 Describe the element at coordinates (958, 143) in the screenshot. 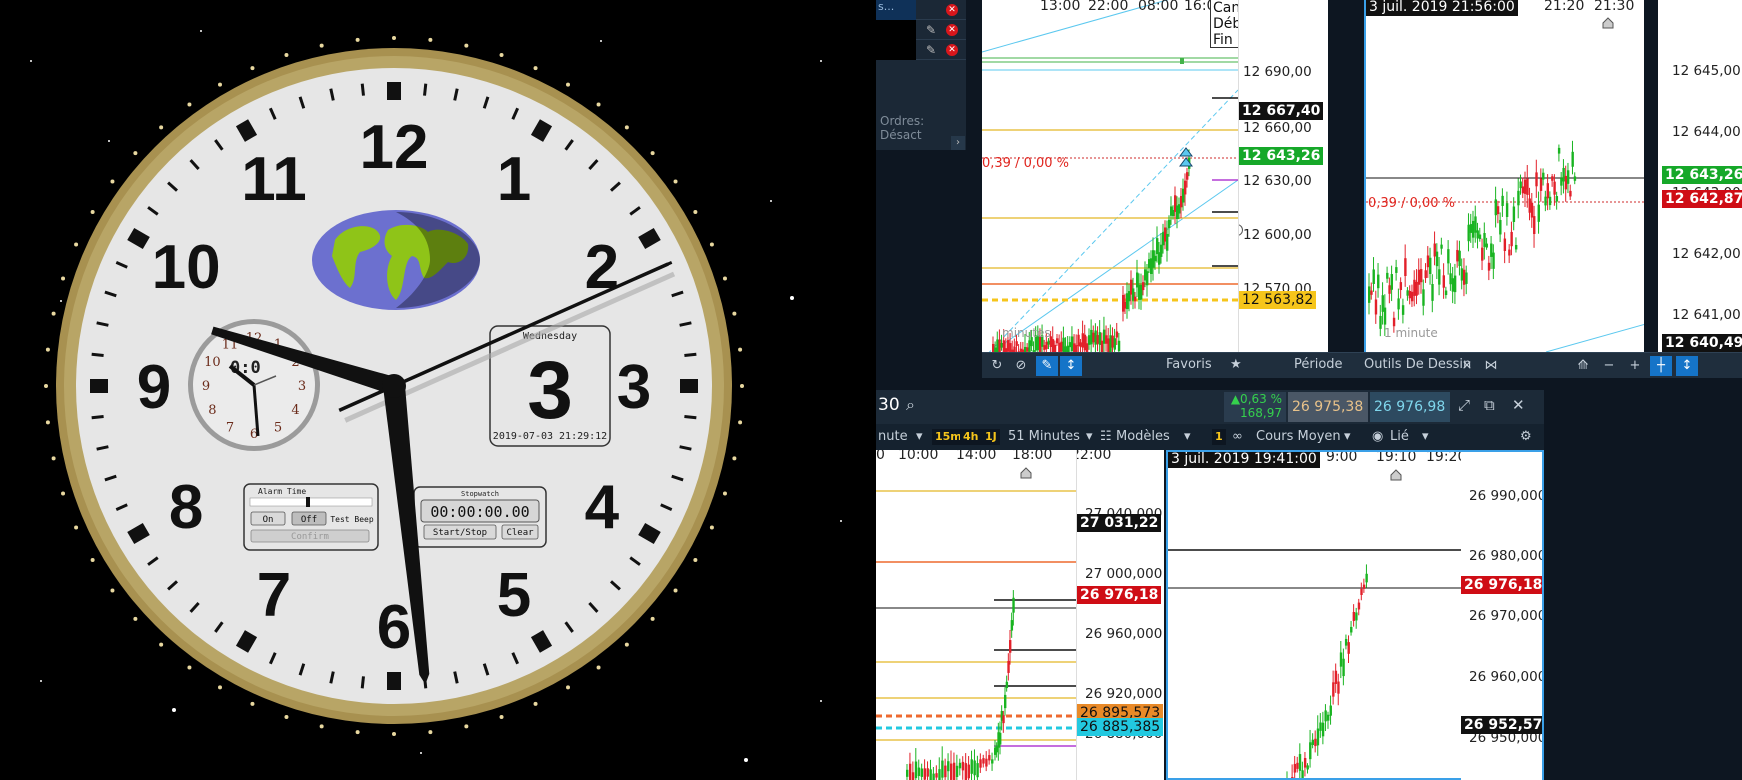

I see `chevron-right-icon: ›` at that location.